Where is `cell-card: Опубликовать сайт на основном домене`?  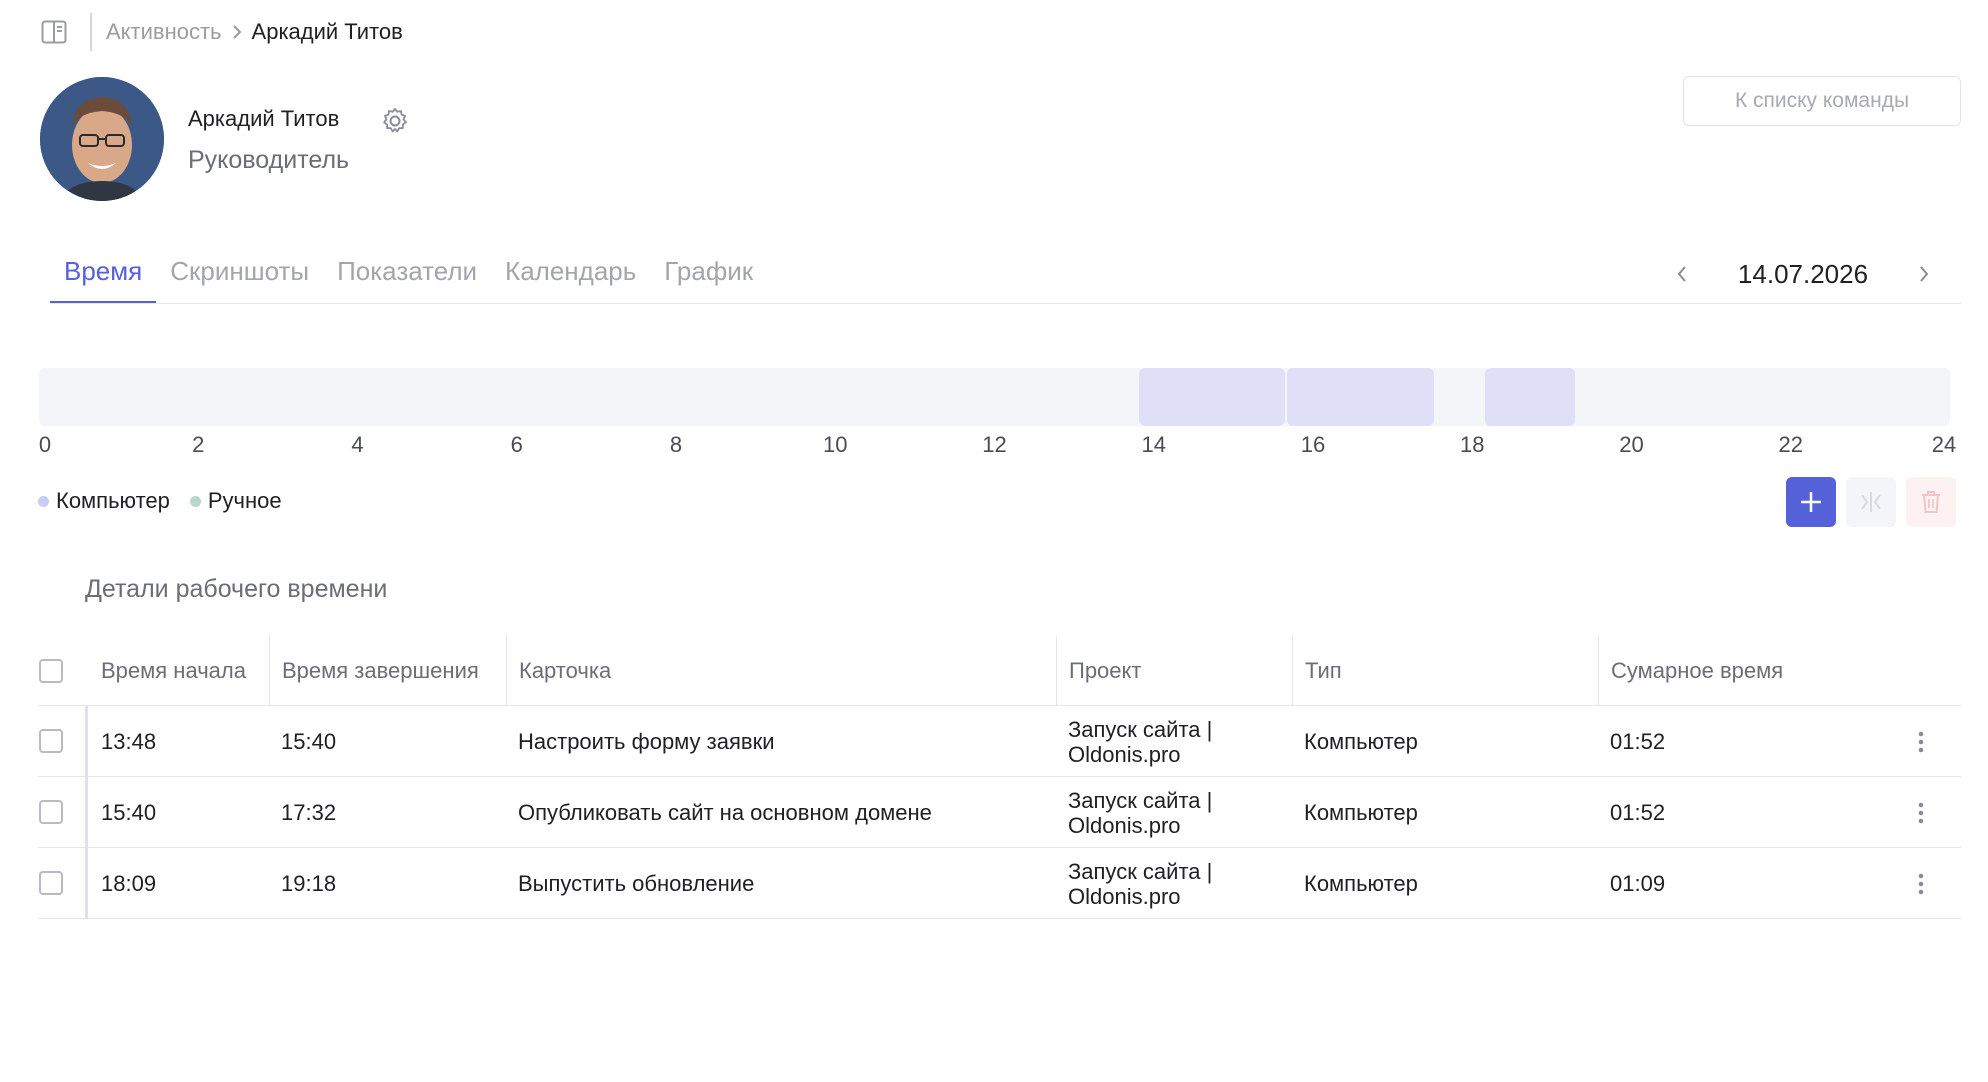 cell-card: Опубликовать сайт на основном домене is located at coordinates (719, 812).